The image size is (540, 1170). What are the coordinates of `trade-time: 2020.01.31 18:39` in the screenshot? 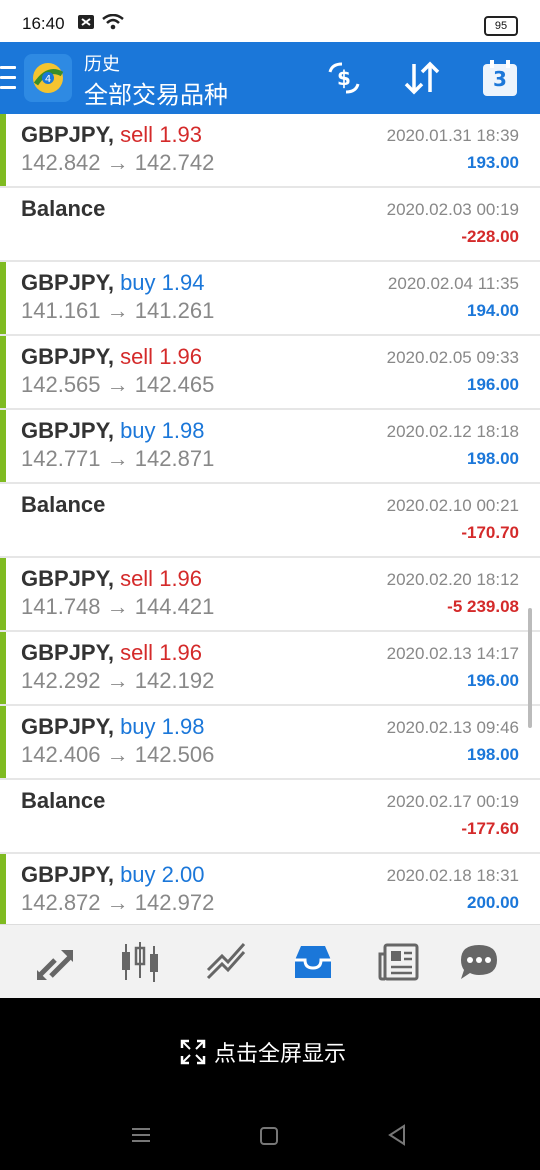 It's located at (452, 135).